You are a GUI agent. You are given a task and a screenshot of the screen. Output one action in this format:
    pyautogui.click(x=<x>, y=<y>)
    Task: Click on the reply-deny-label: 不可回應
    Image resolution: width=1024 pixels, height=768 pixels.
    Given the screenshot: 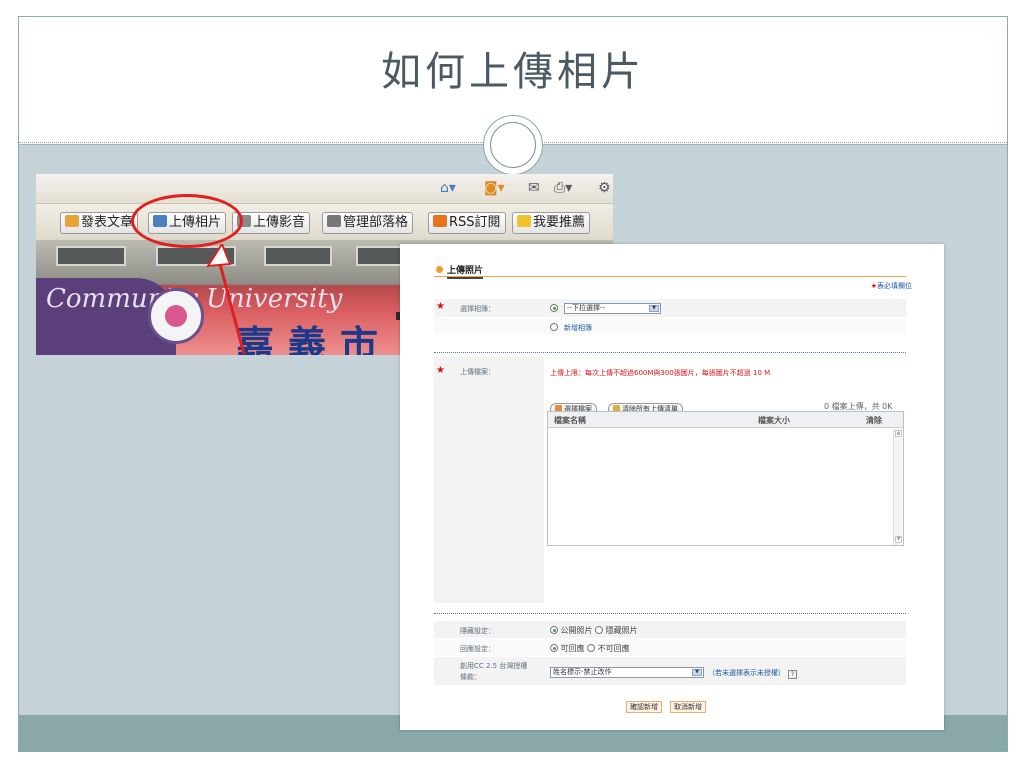 What is the action you would take?
    pyautogui.click(x=613, y=648)
    